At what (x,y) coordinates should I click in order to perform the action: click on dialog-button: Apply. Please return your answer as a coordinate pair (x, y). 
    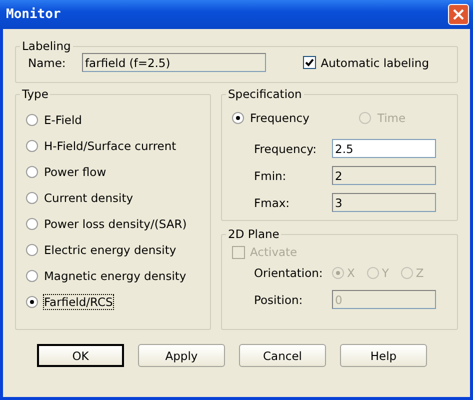
    Looking at the image, I should click on (181, 355).